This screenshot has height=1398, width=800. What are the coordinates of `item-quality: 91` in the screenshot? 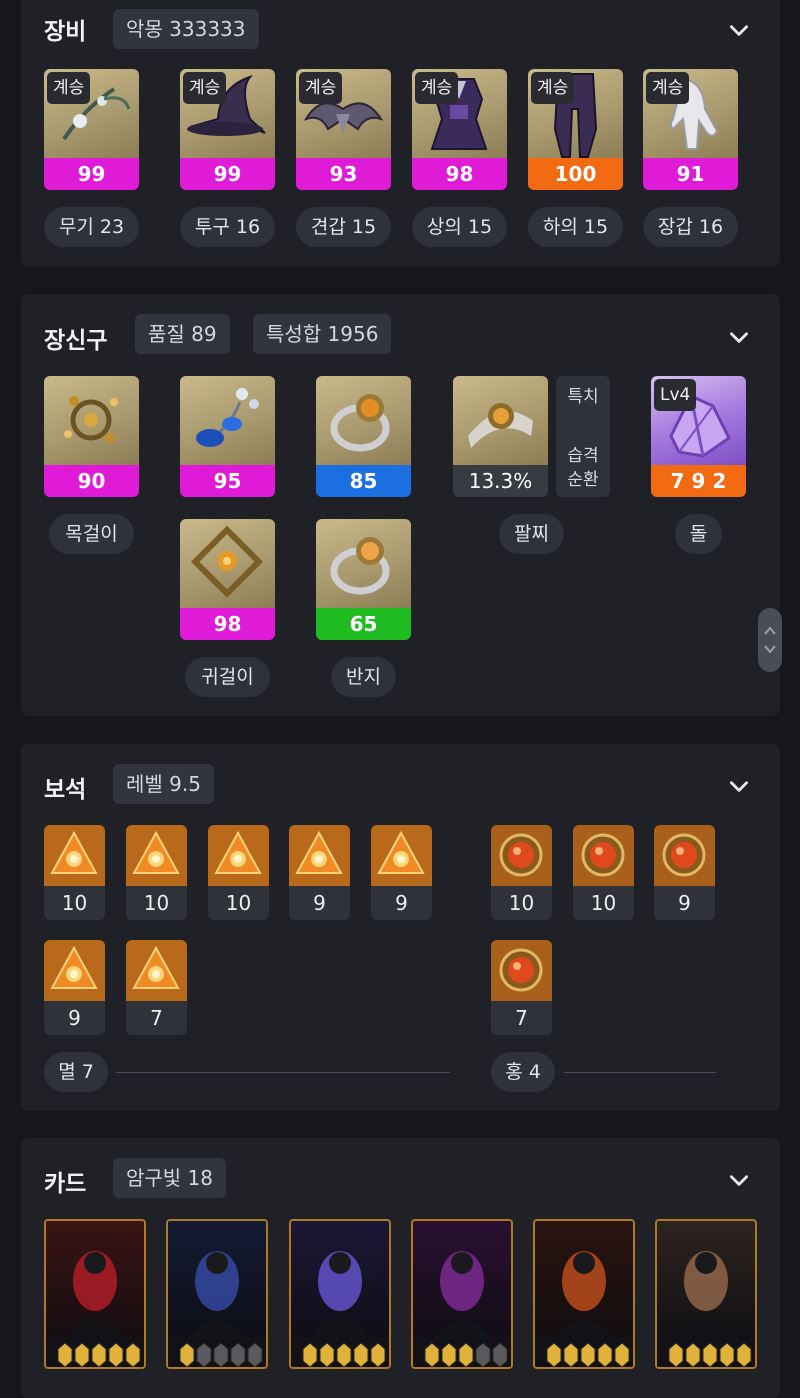 It's located at (690, 174).